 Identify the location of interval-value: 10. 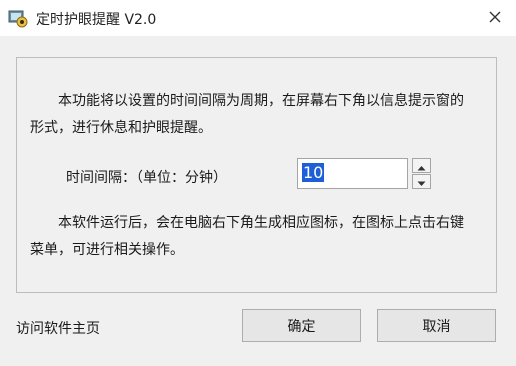
(313, 172).